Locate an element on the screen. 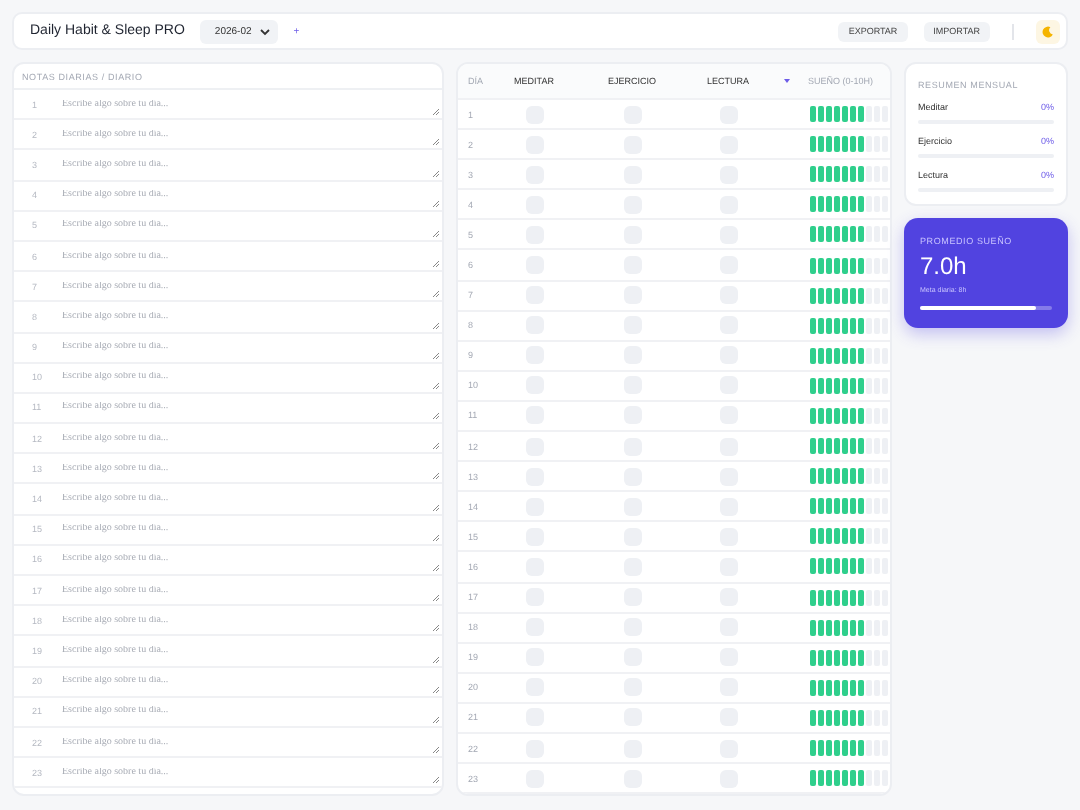 The image size is (1080, 810). theme-toggle-button is located at coordinates (1048, 31).